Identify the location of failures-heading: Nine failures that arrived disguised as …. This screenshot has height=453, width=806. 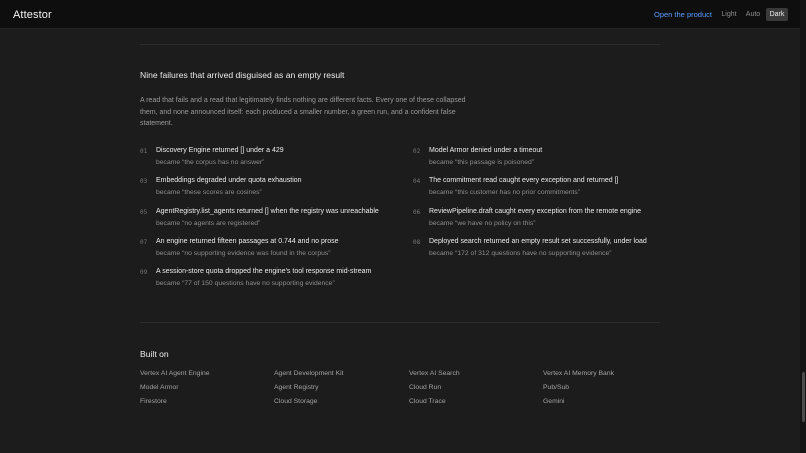
(242, 75).